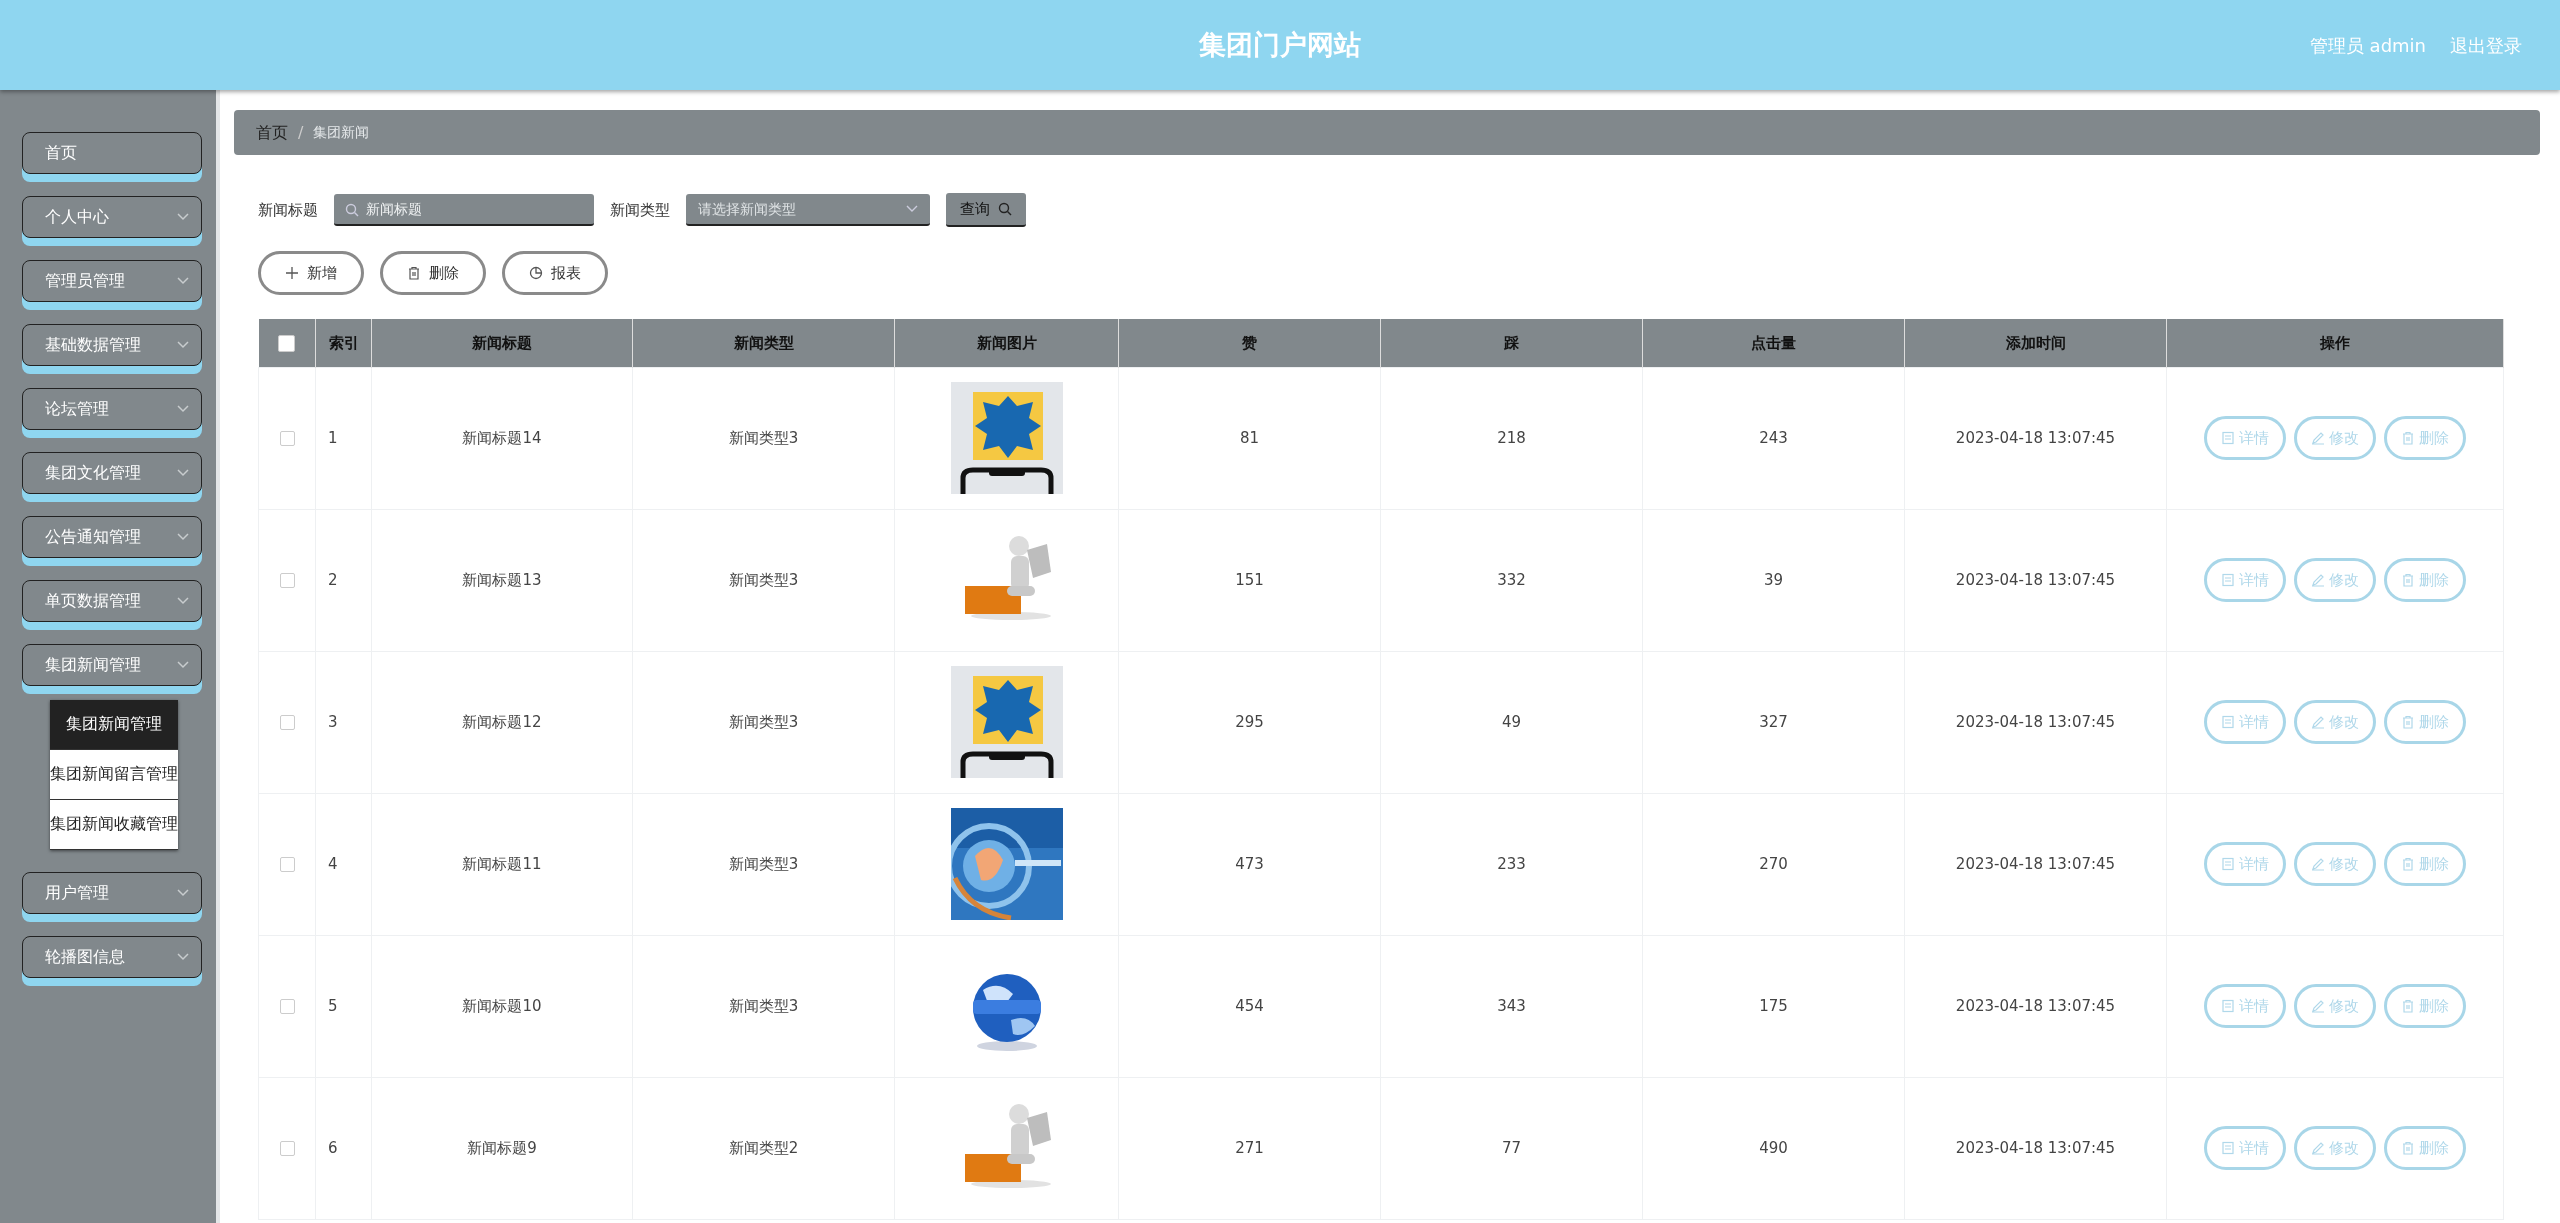 The image size is (2560, 1223). What do you see at coordinates (343, 864) in the screenshot?
I see `table-cell: 4` at bounding box center [343, 864].